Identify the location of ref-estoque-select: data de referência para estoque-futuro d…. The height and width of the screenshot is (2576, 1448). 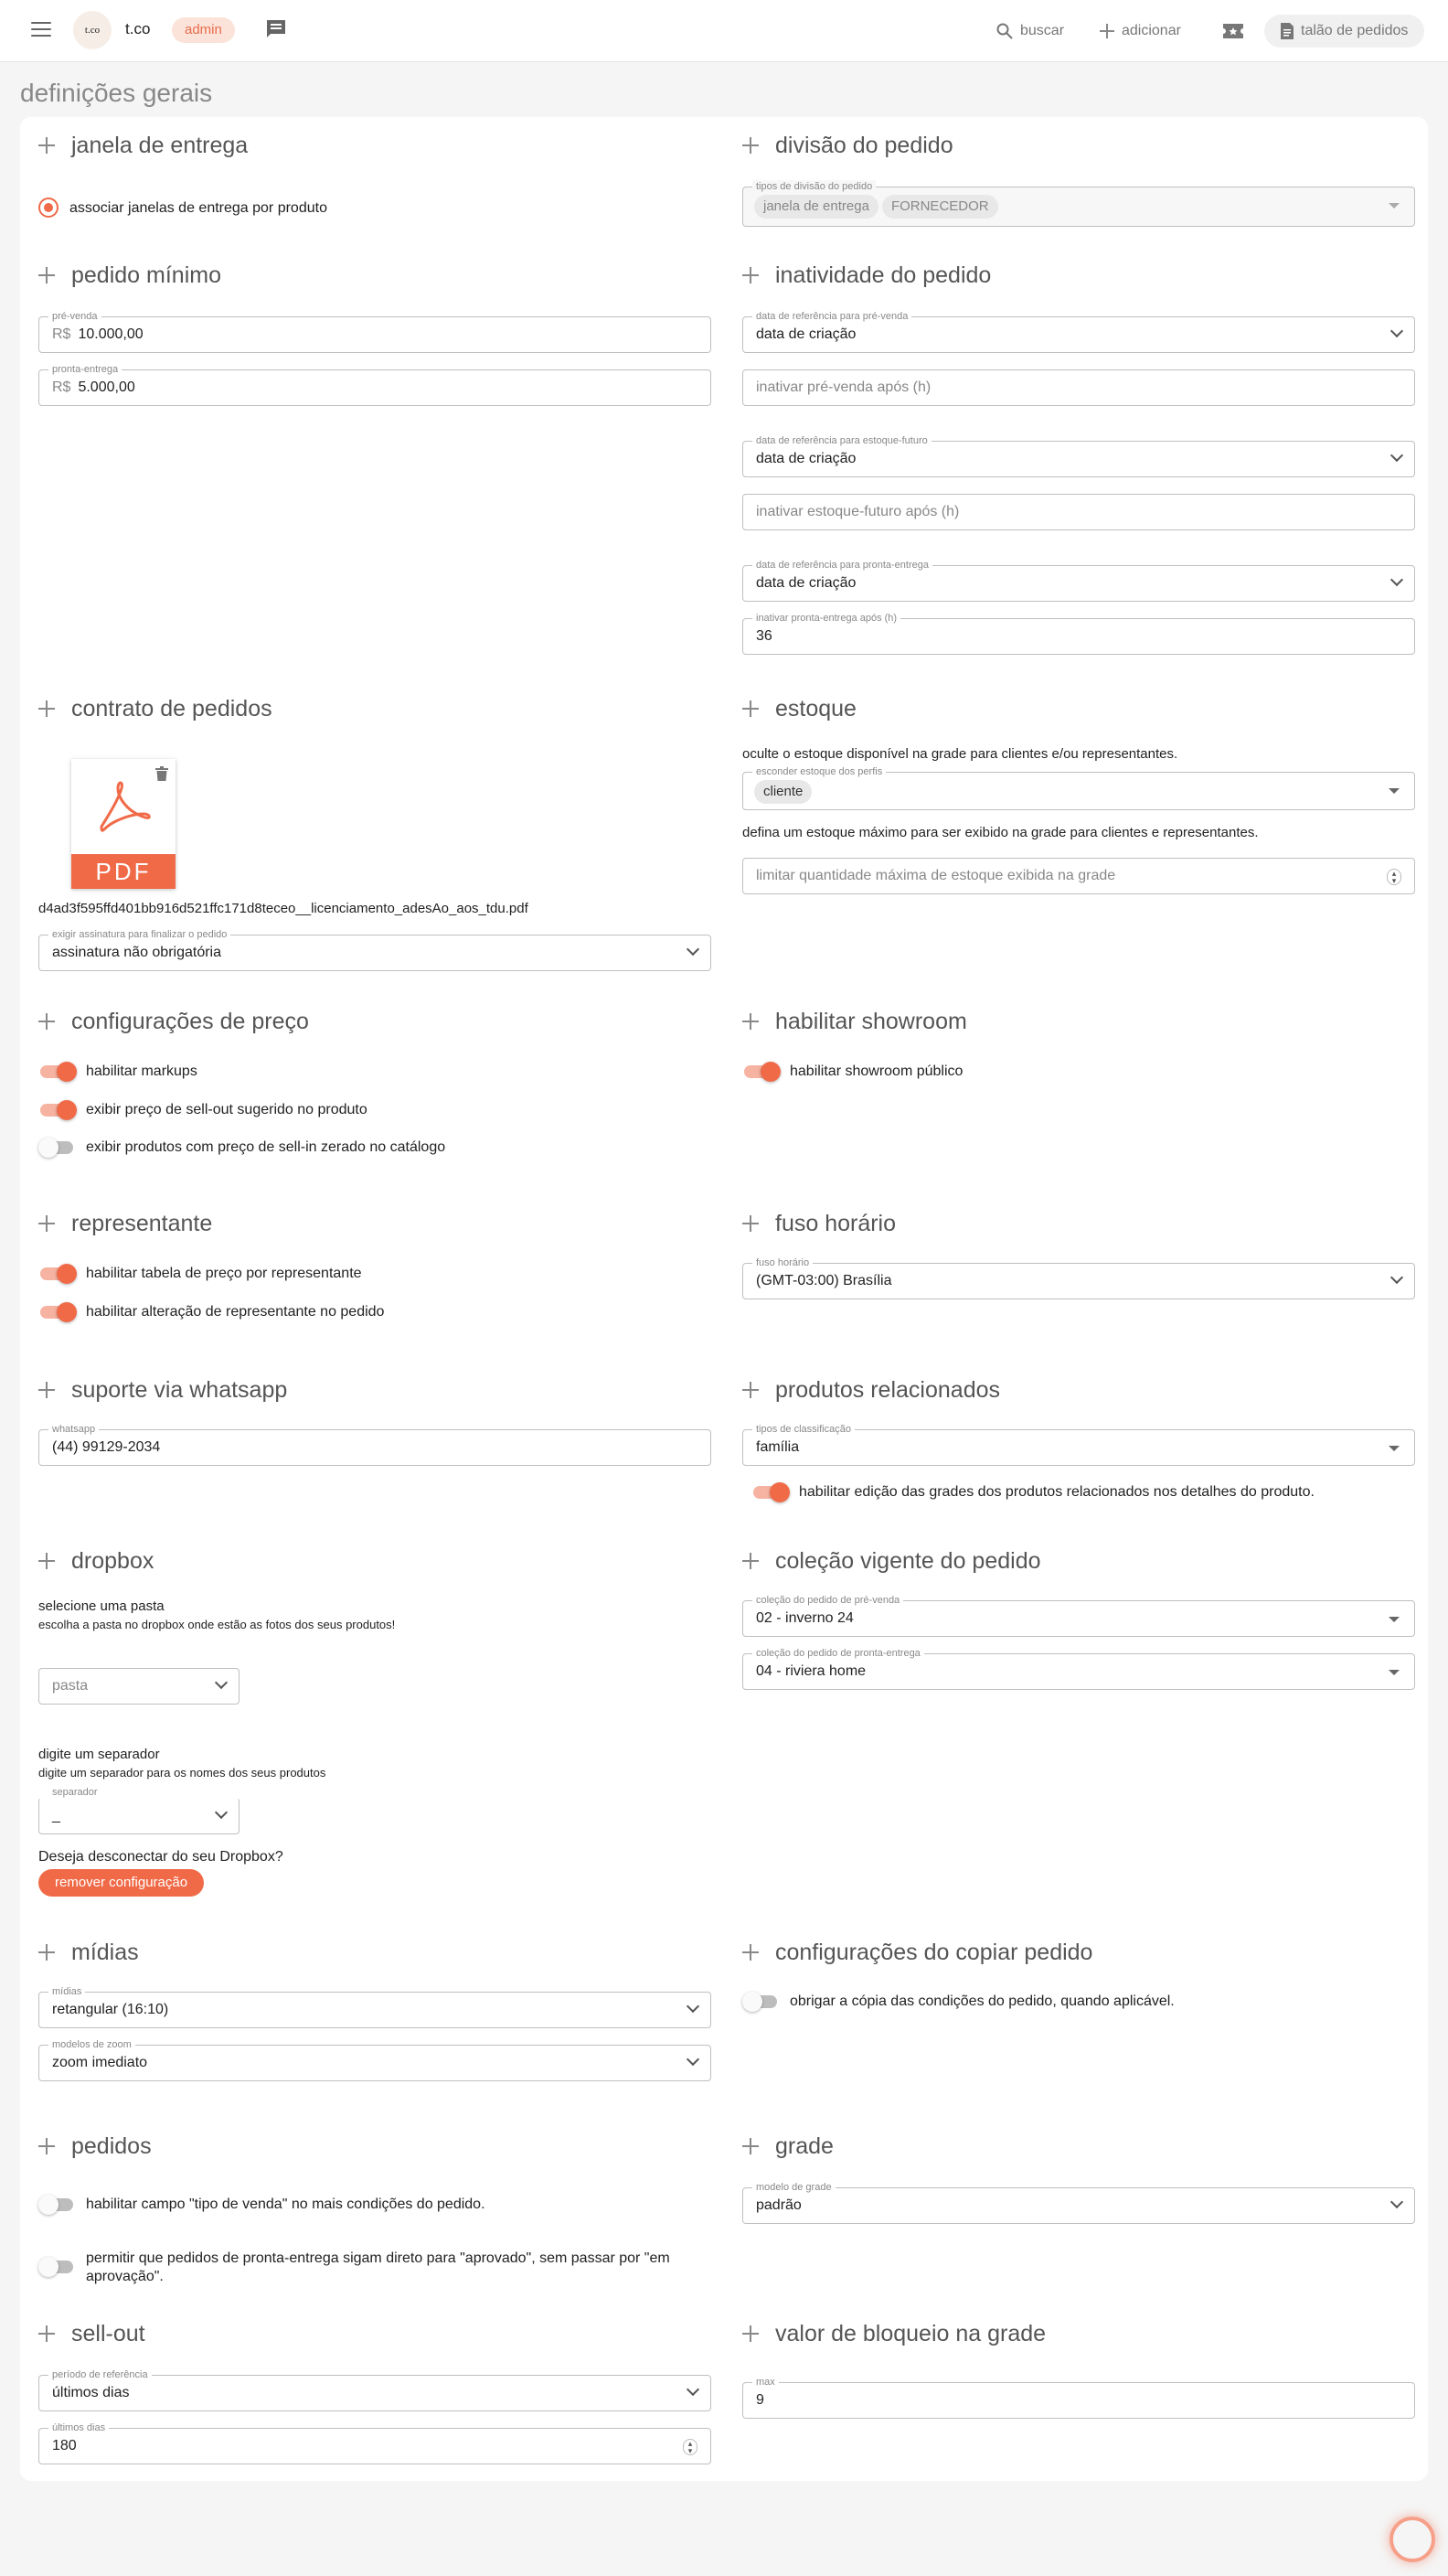
(1079, 455).